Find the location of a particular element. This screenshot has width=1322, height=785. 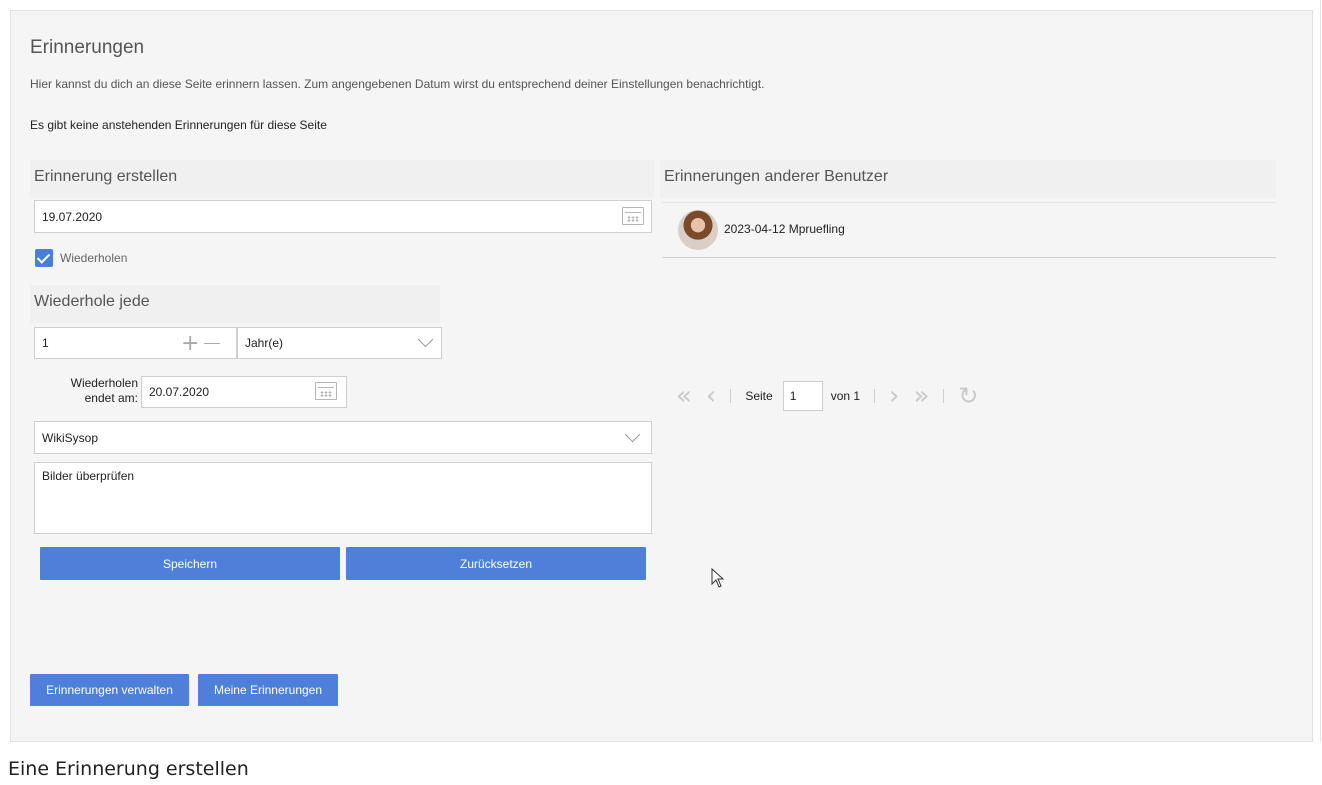

date-input: 19.07.2020 is located at coordinates (343, 216).